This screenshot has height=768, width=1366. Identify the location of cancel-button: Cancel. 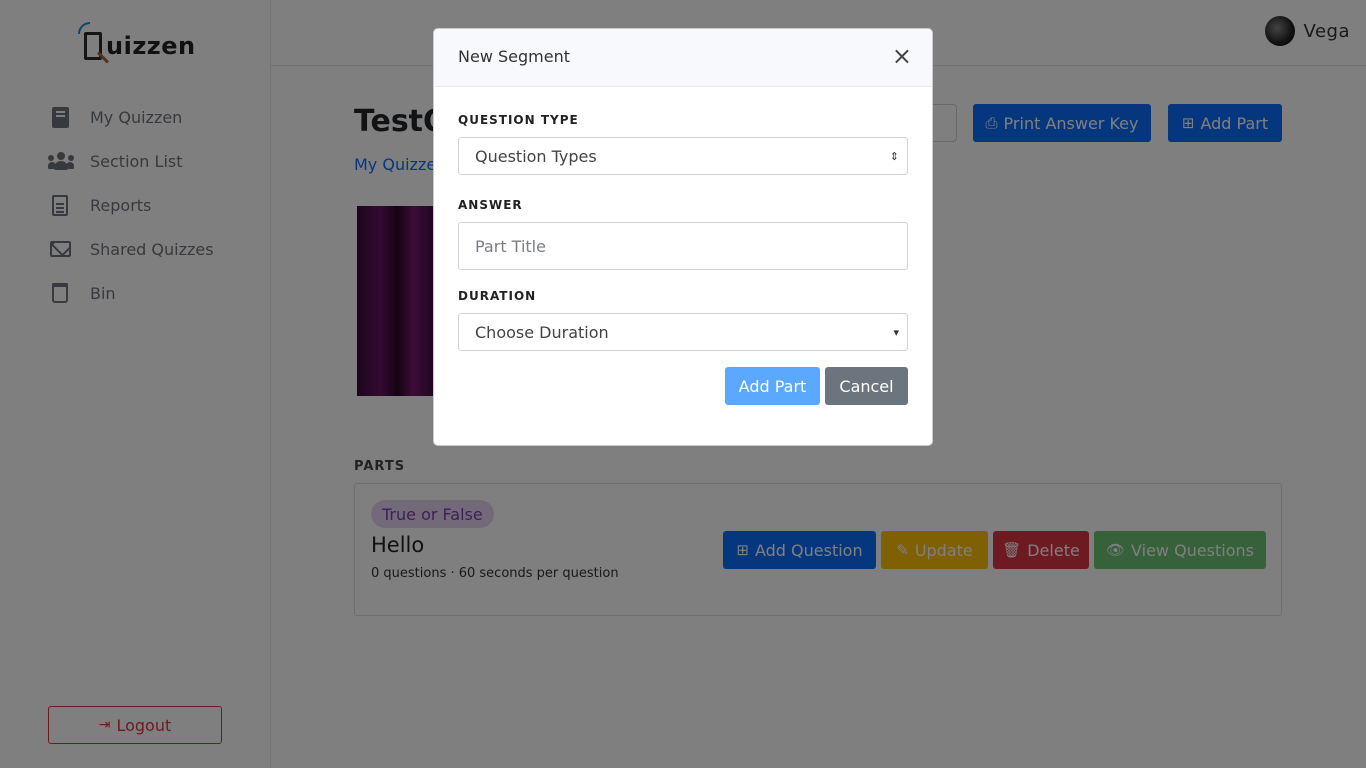
(866, 386).